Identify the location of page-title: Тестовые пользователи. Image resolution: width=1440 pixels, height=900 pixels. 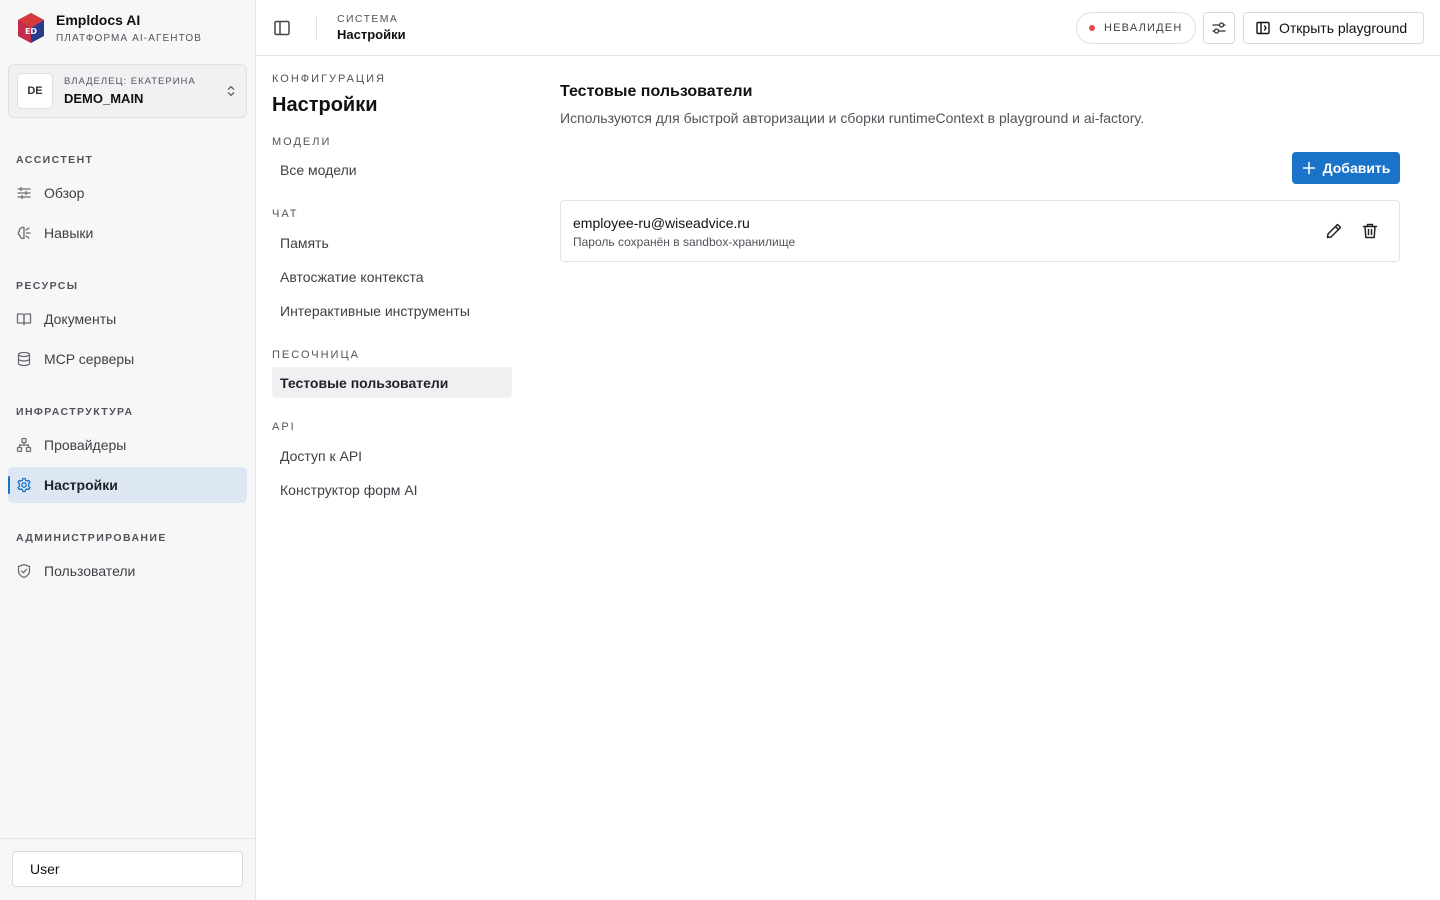
(656, 91).